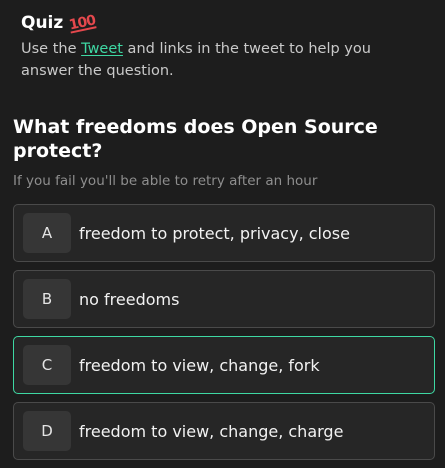 The height and width of the screenshot is (468, 445). I want to click on quiz-title-row: Quiz 100, so click(221, 23).